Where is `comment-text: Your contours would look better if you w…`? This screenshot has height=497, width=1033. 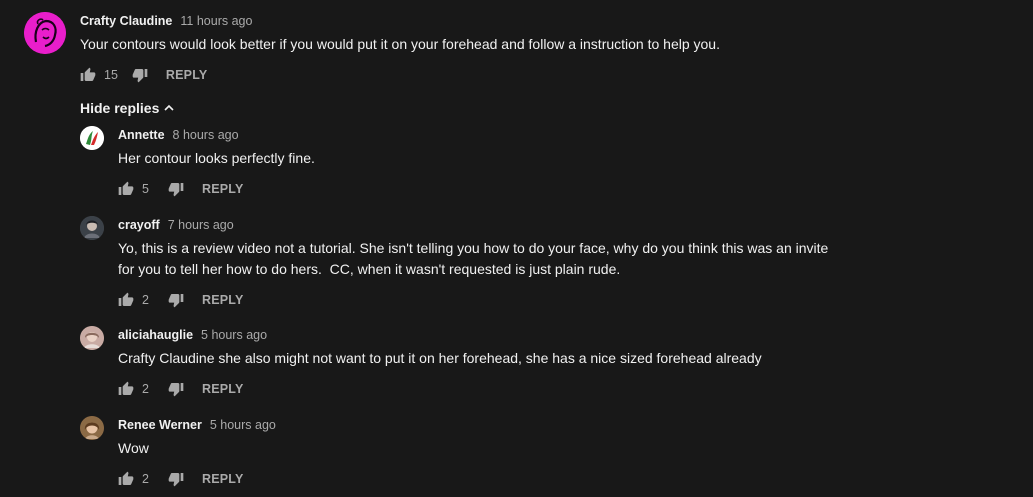
comment-text: Your contours would look better if you w… is located at coordinates (400, 44).